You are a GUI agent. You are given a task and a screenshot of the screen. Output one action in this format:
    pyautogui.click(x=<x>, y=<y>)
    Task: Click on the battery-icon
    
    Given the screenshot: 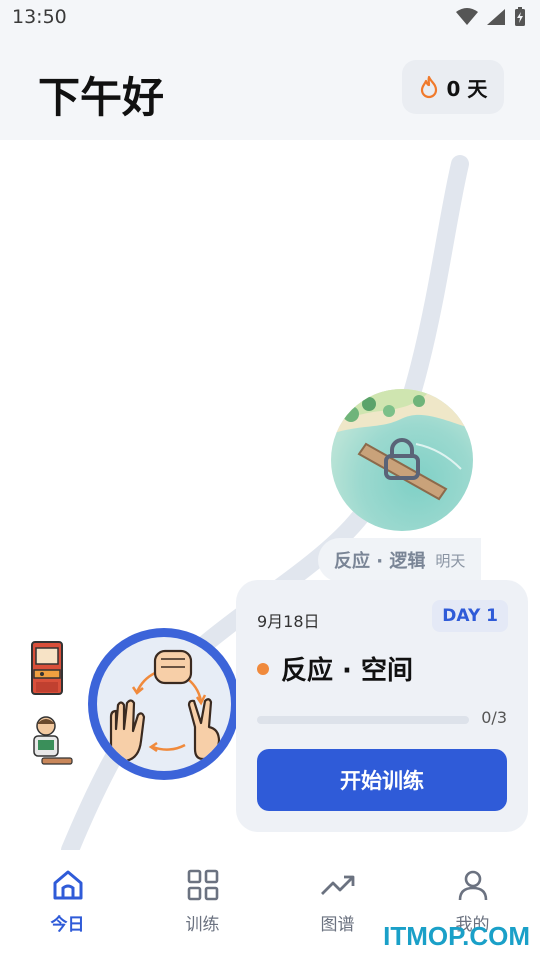 What is the action you would take?
    pyautogui.click(x=520, y=16)
    